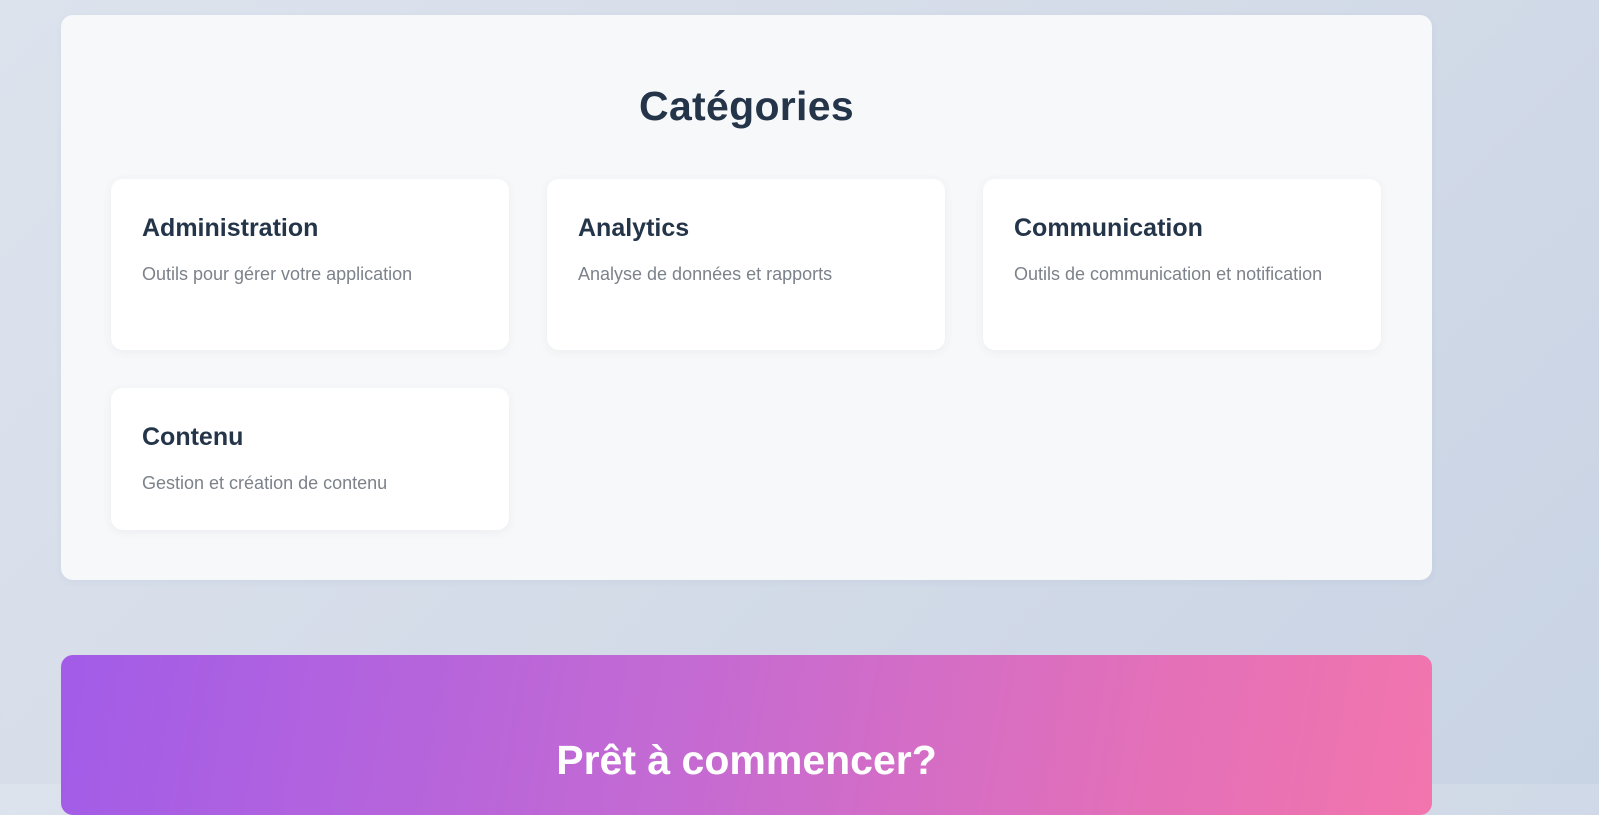 Image resolution: width=1599 pixels, height=815 pixels. What do you see at coordinates (277, 274) in the screenshot?
I see `category-card-description: Outils pour gérer votre application` at bounding box center [277, 274].